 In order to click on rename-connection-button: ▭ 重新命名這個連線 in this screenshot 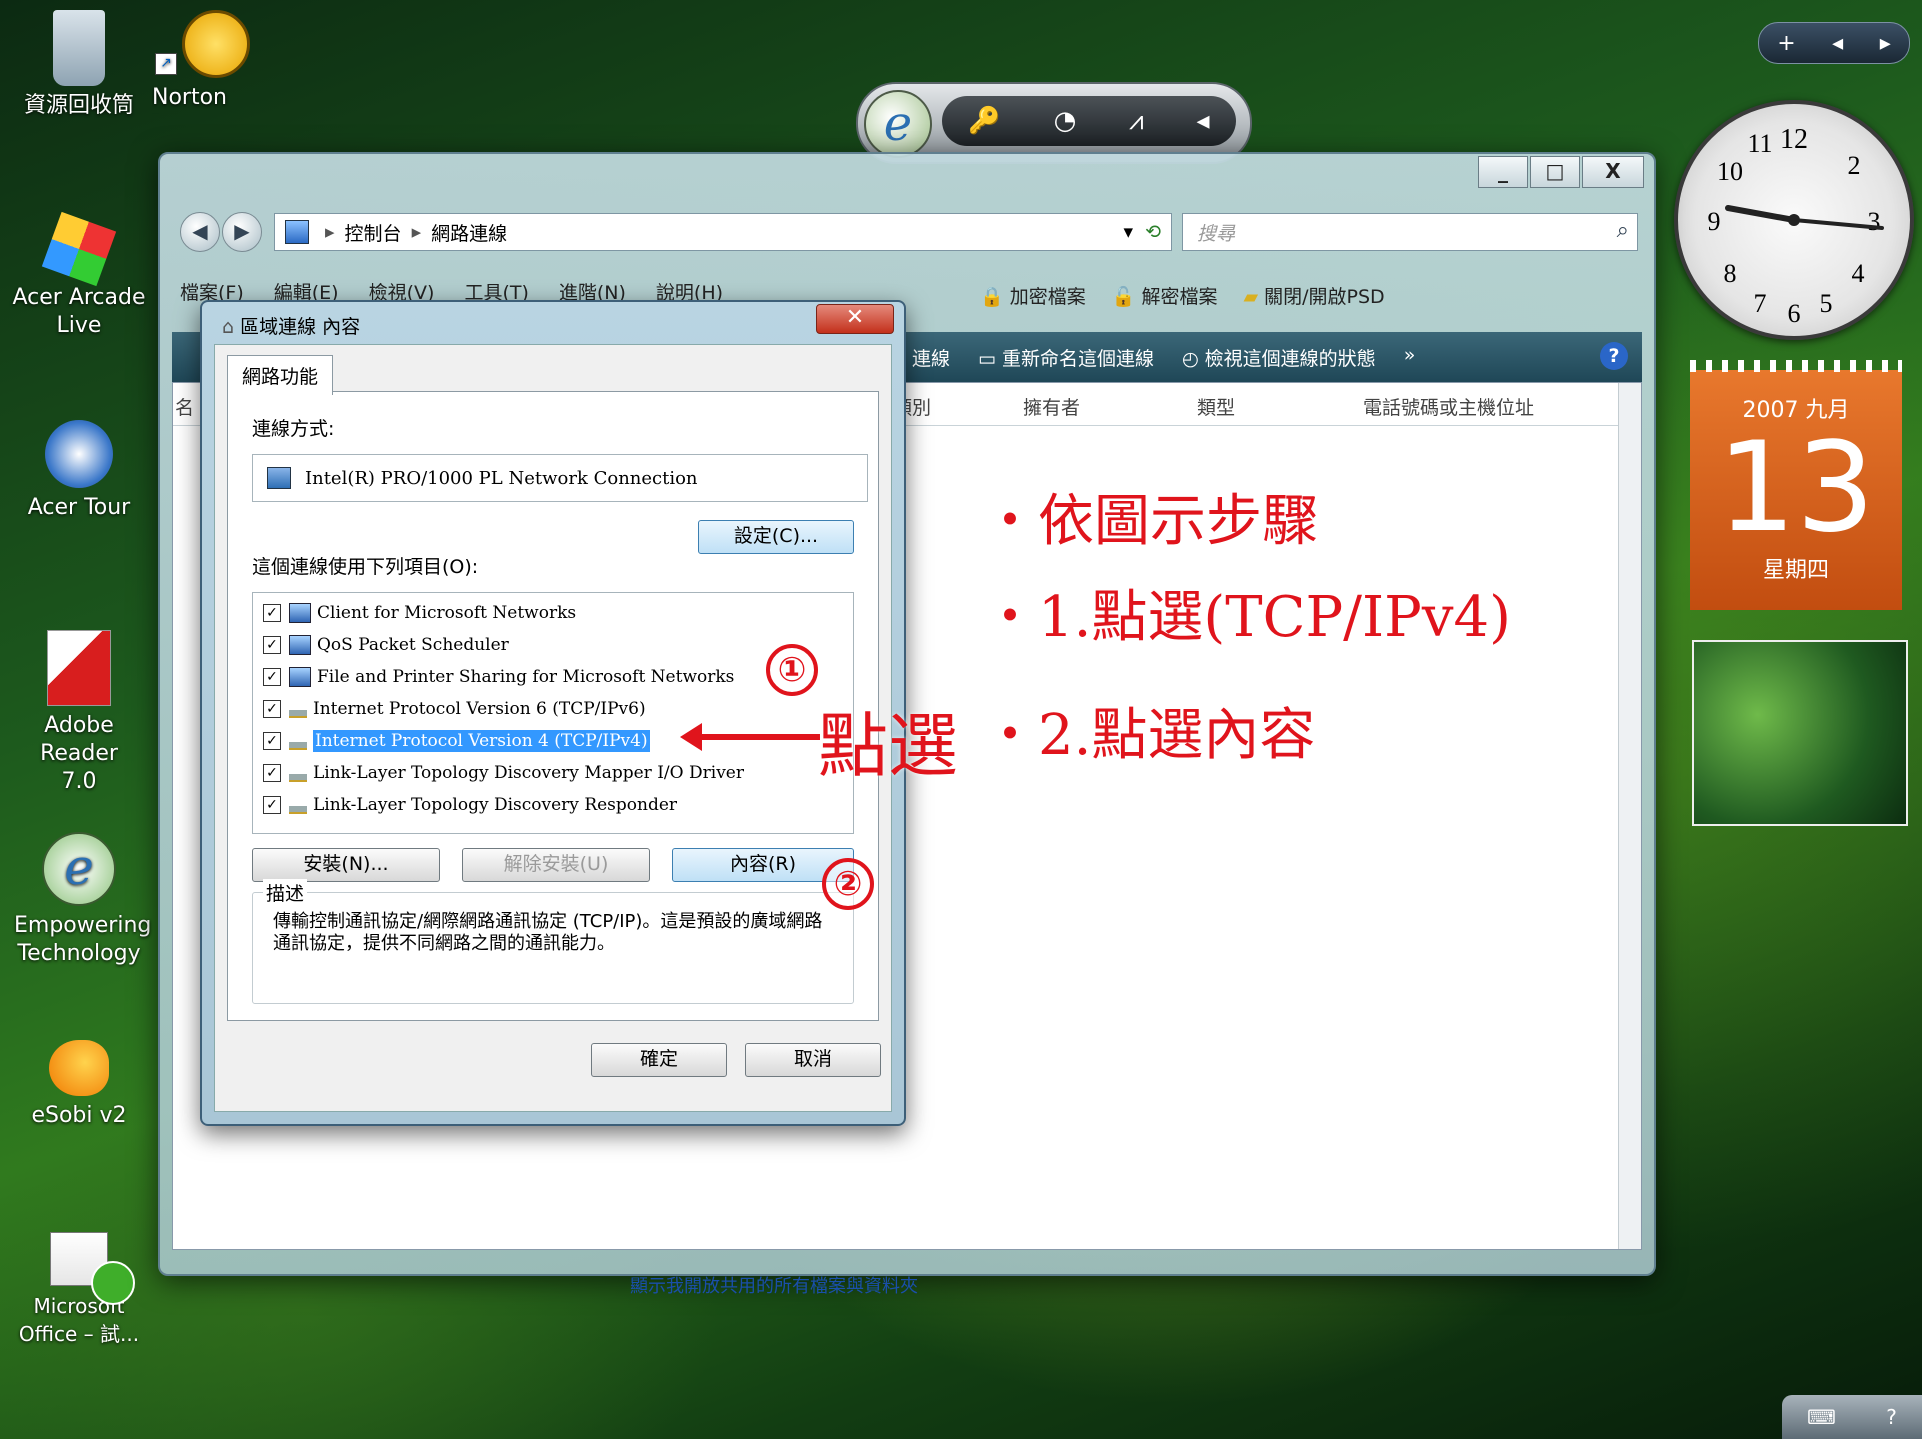, I will do `click(1066, 357)`.